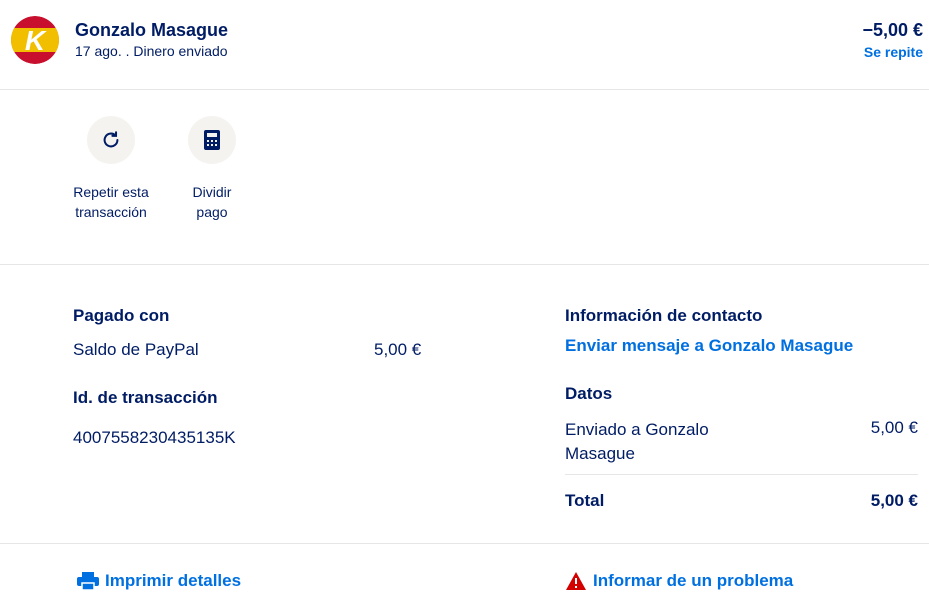 The height and width of the screenshot is (609, 929). Describe the element at coordinates (88, 581) in the screenshot. I see `printer-icon` at that location.